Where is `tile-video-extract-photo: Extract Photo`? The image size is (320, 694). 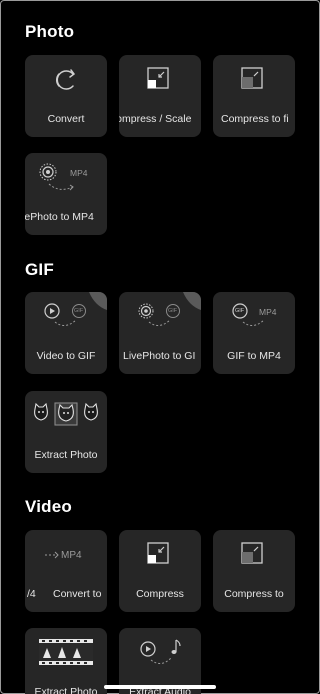
tile-video-extract-photo: Extract Photo is located at coordinates (66, 661).